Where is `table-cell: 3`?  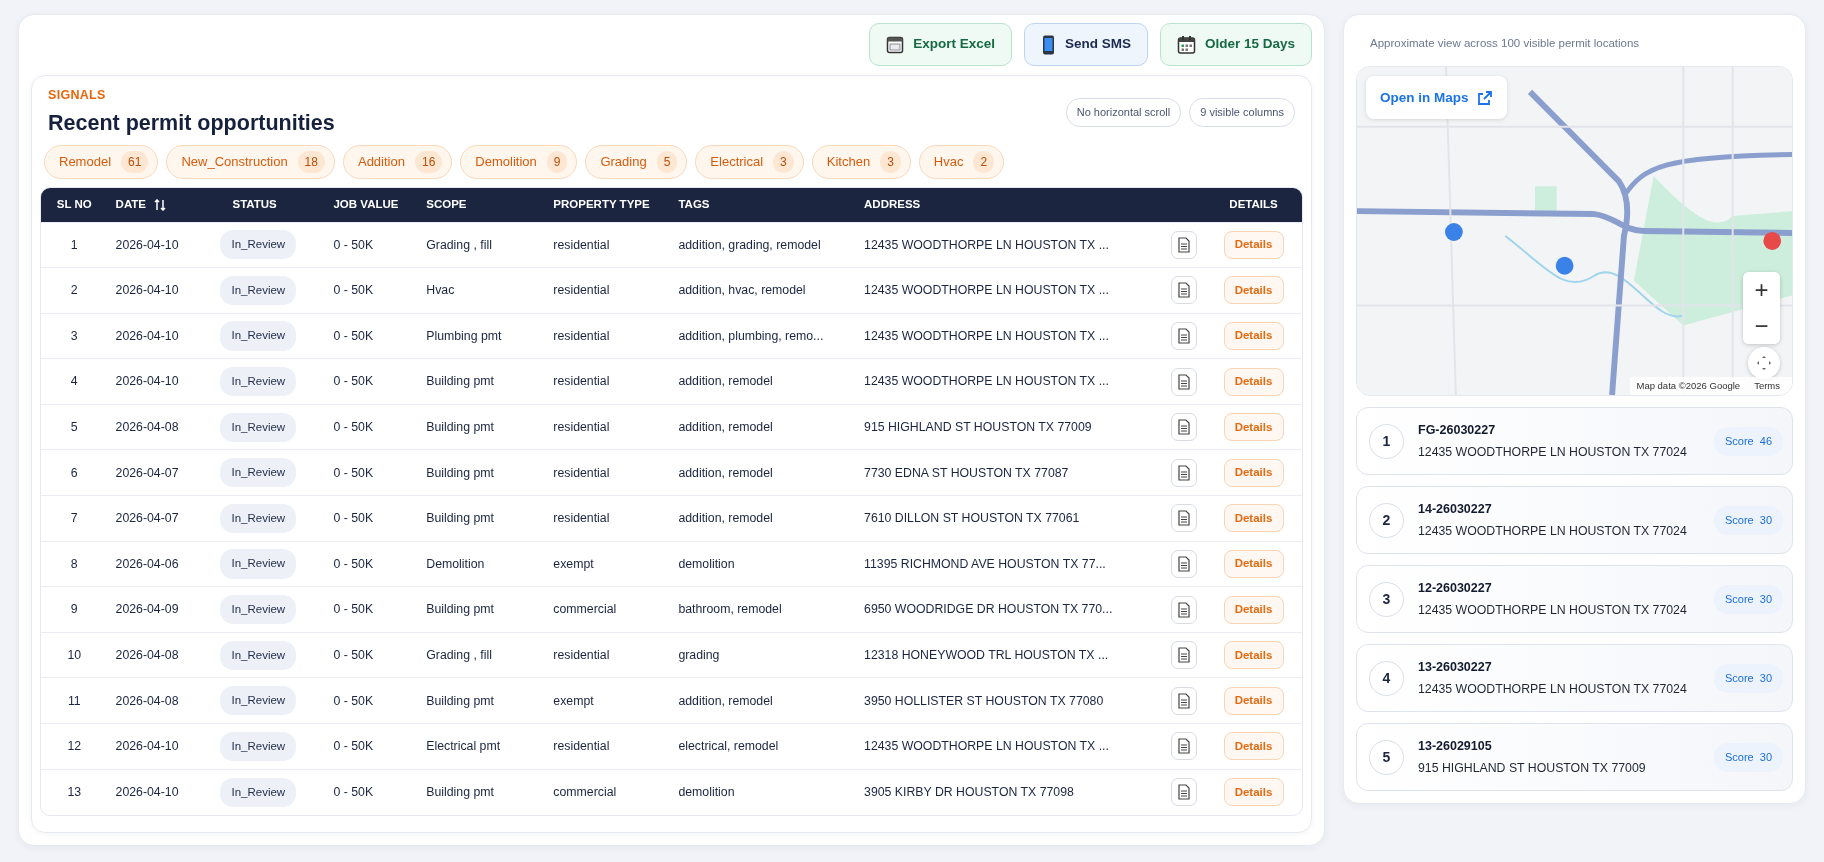 table-cell: 3 is located at coordinates (74, 335).